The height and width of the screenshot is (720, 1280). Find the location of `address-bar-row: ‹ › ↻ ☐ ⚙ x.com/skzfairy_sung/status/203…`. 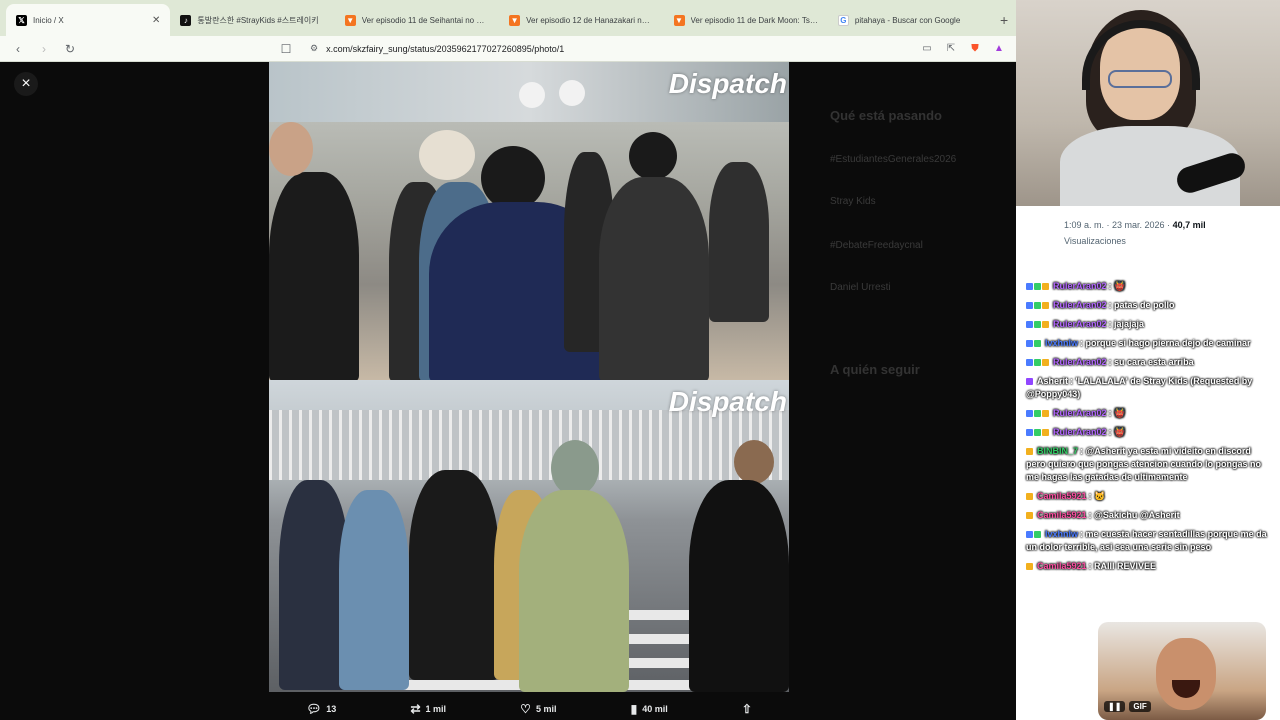

address-bar-row: ‹ › ↻ ☐ ⚙ x.com/skzfairy_sung/status/203… is located at coordinates (508, 49).